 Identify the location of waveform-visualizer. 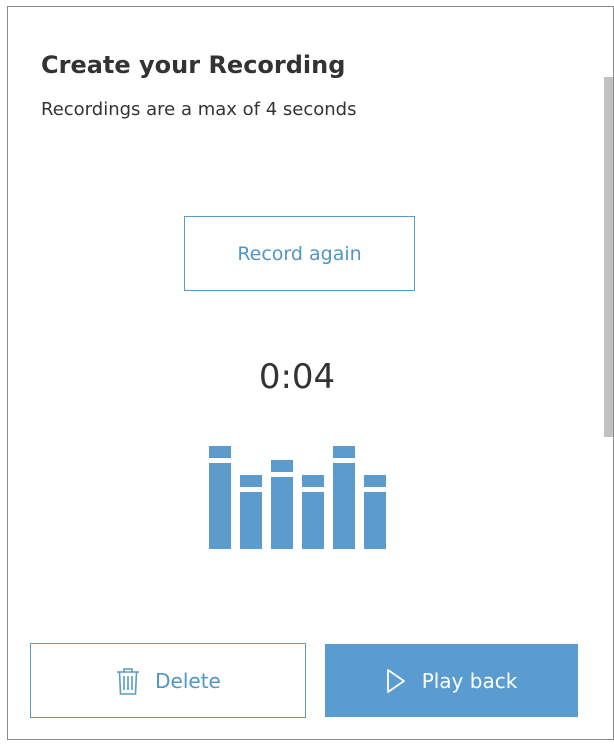
(299, 497).